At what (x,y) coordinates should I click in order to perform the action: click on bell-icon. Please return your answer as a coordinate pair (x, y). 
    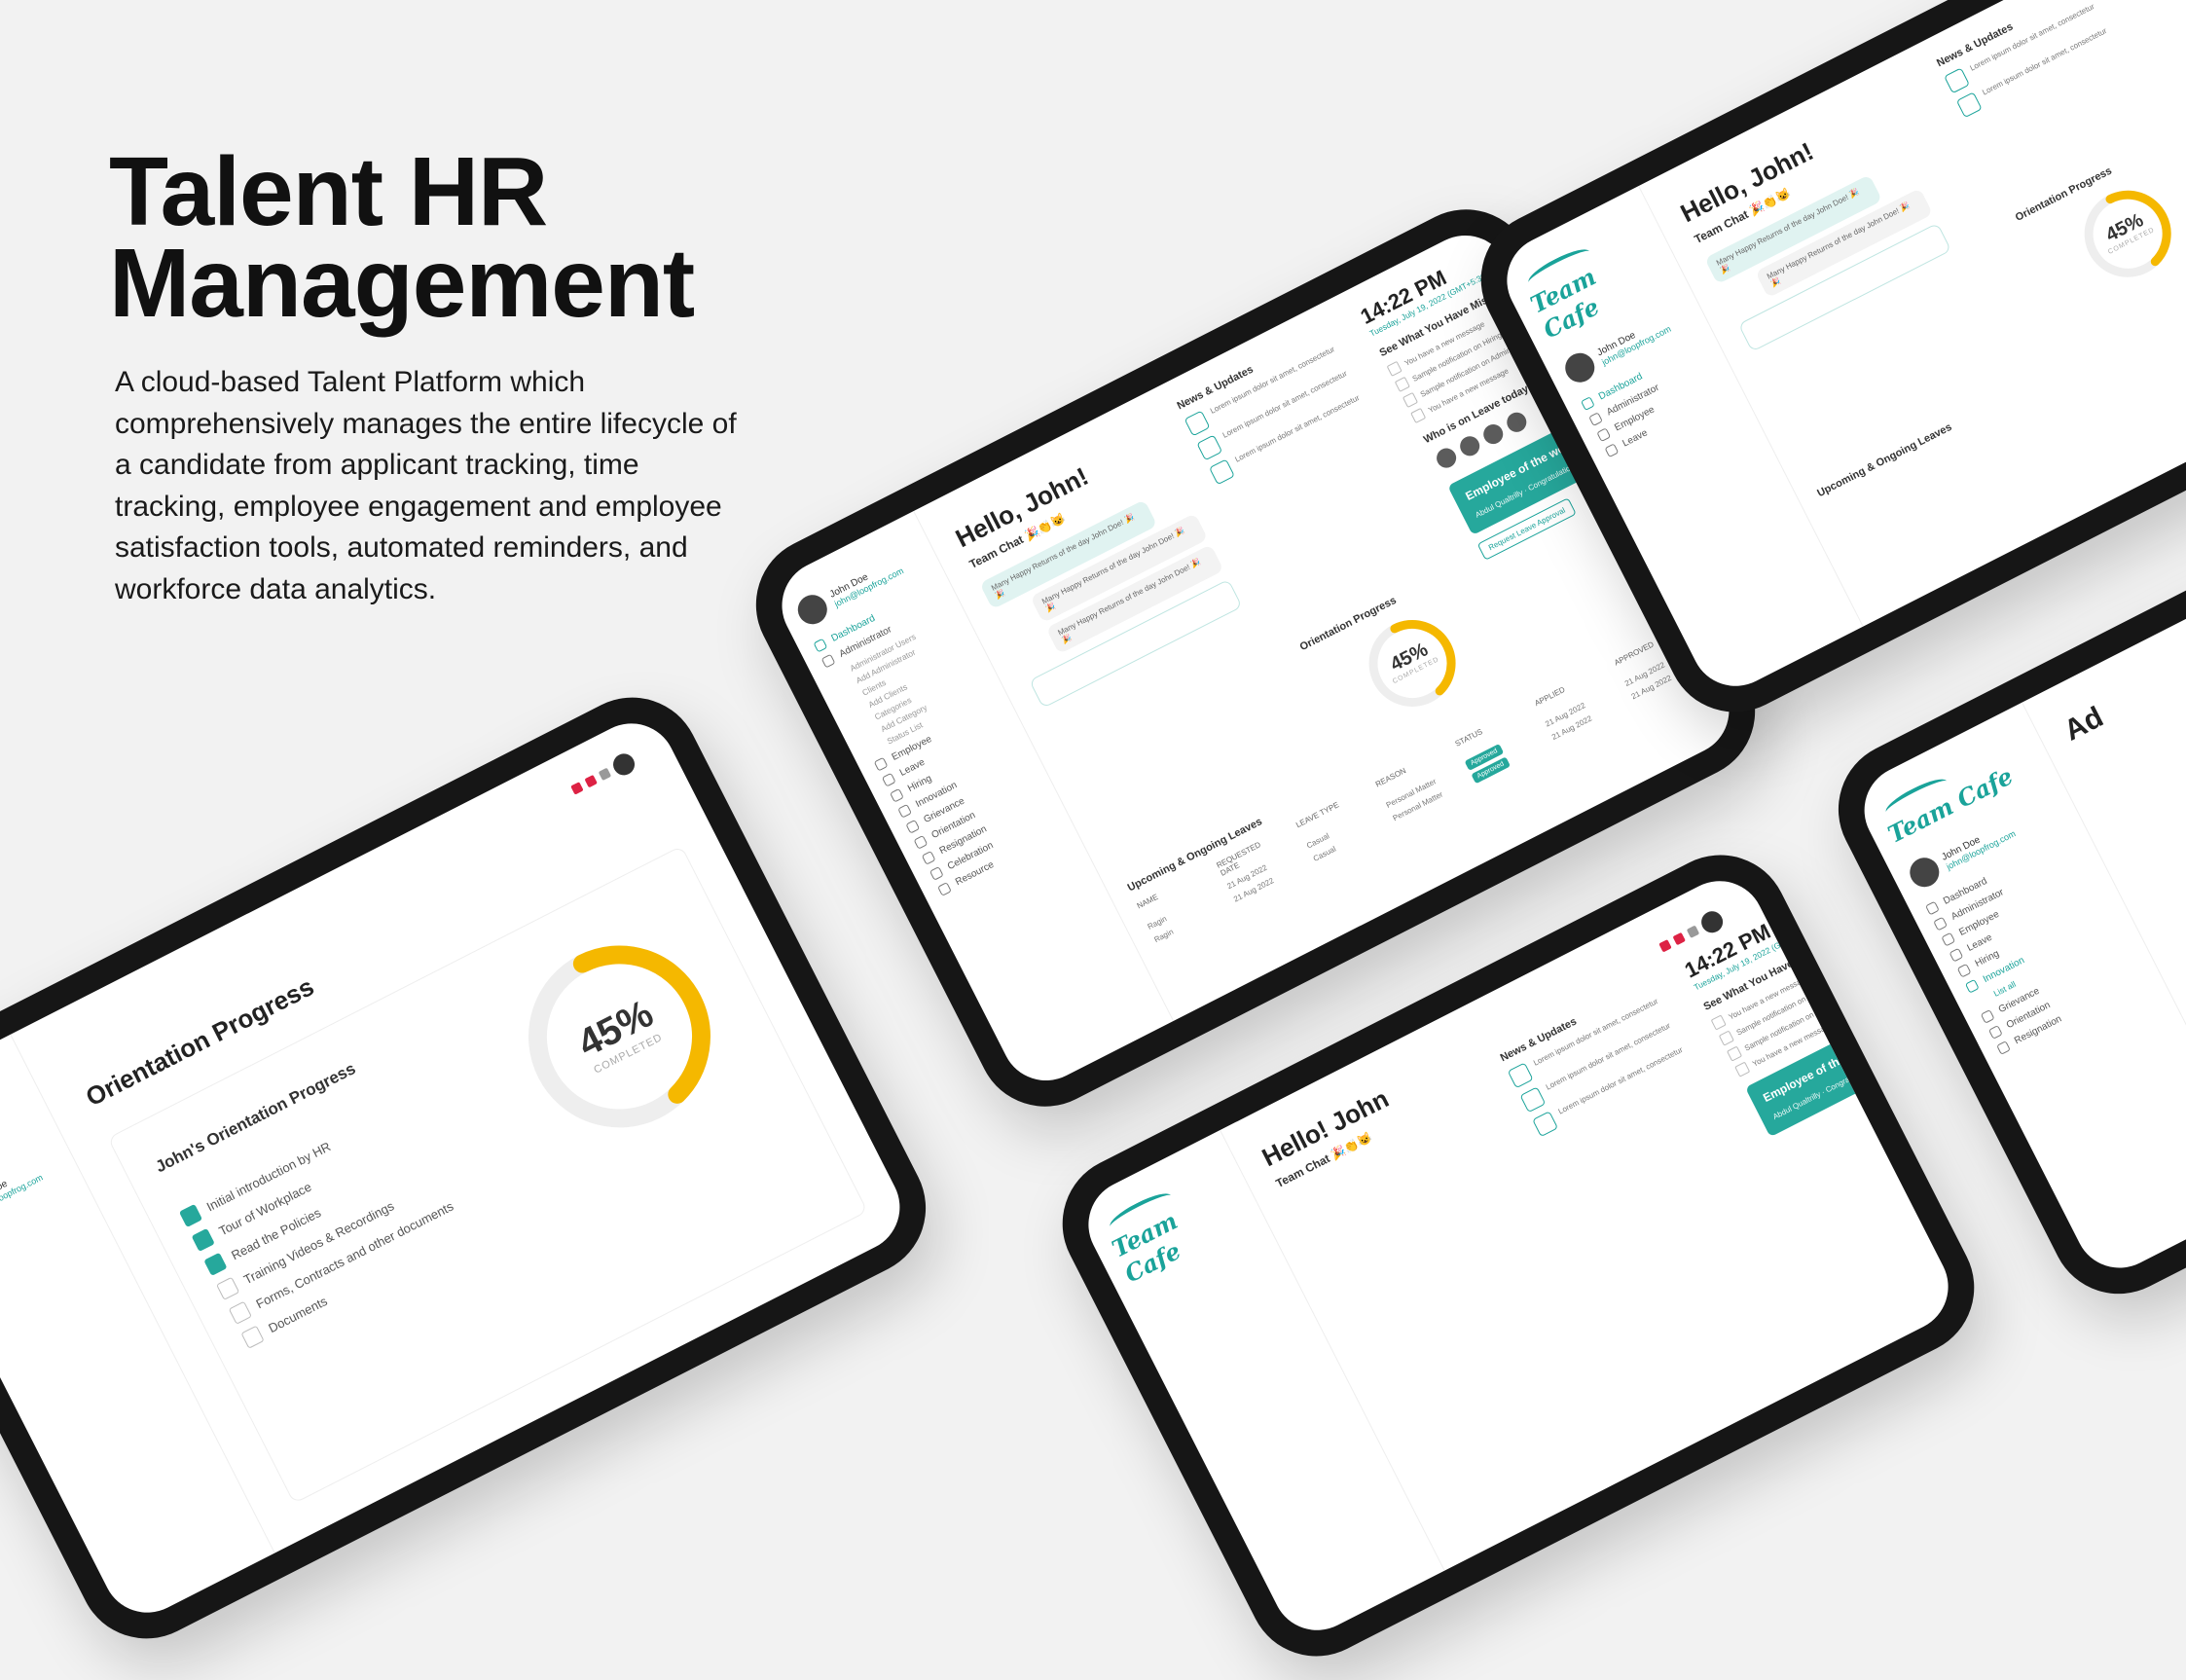
    Looking at the image, I should click on (591, 781).